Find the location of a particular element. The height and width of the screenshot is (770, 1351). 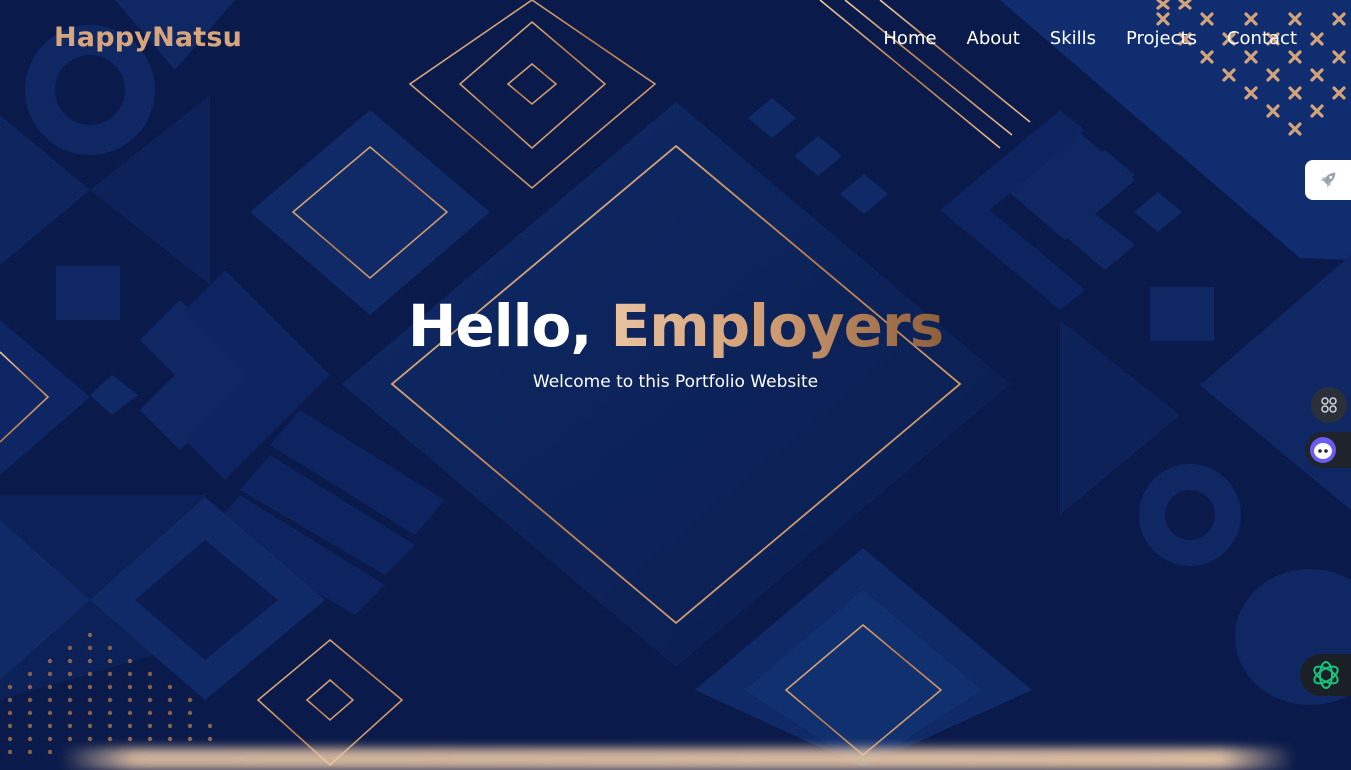

nav-about: About is located at coordinates (993, 38).